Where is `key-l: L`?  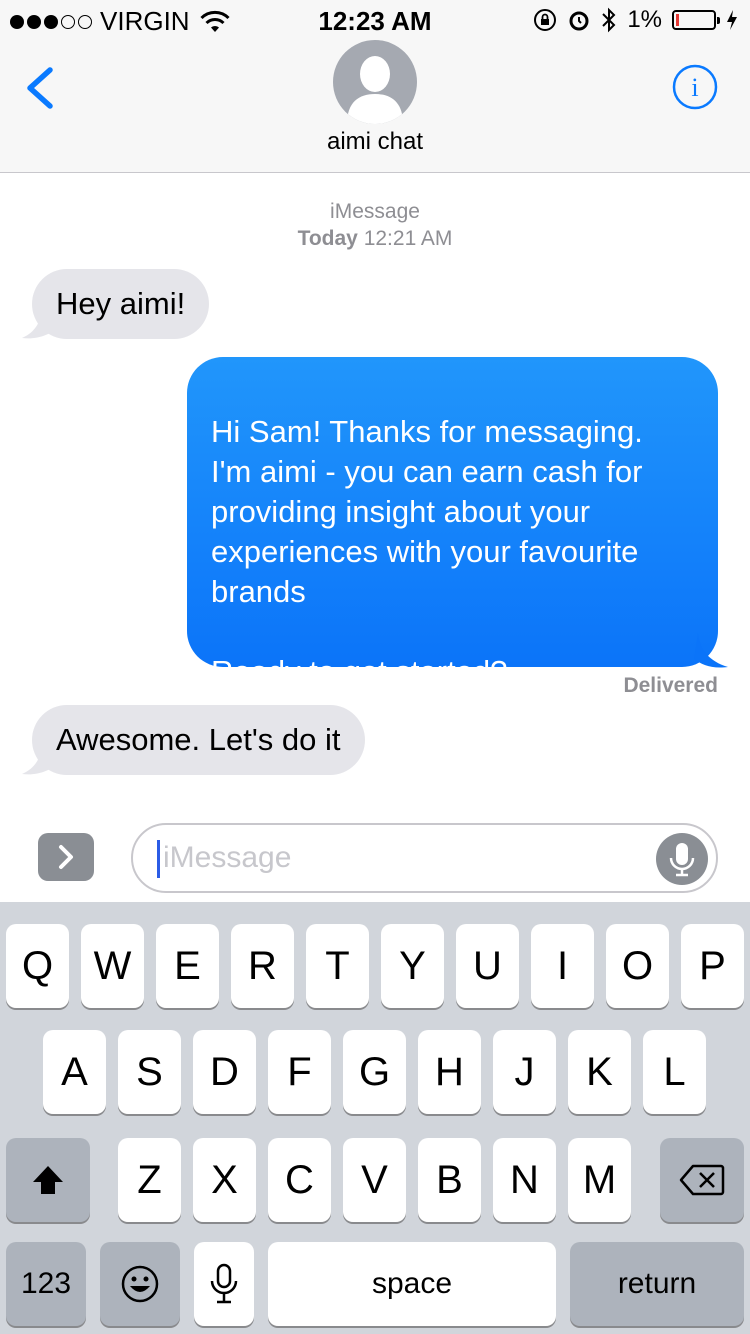
key-l: L is located at coordinates (674, 1072).